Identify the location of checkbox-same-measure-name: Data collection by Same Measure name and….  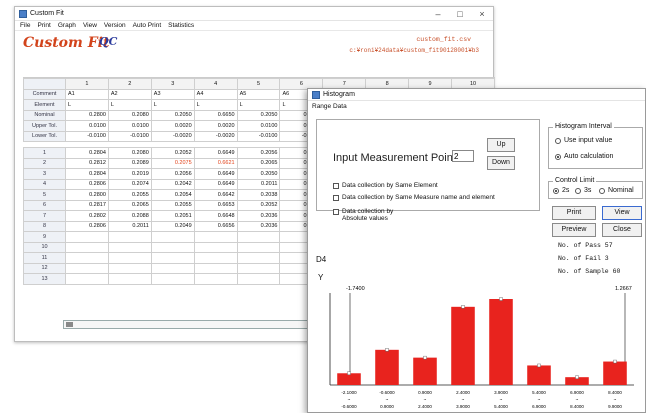
(418, 197).